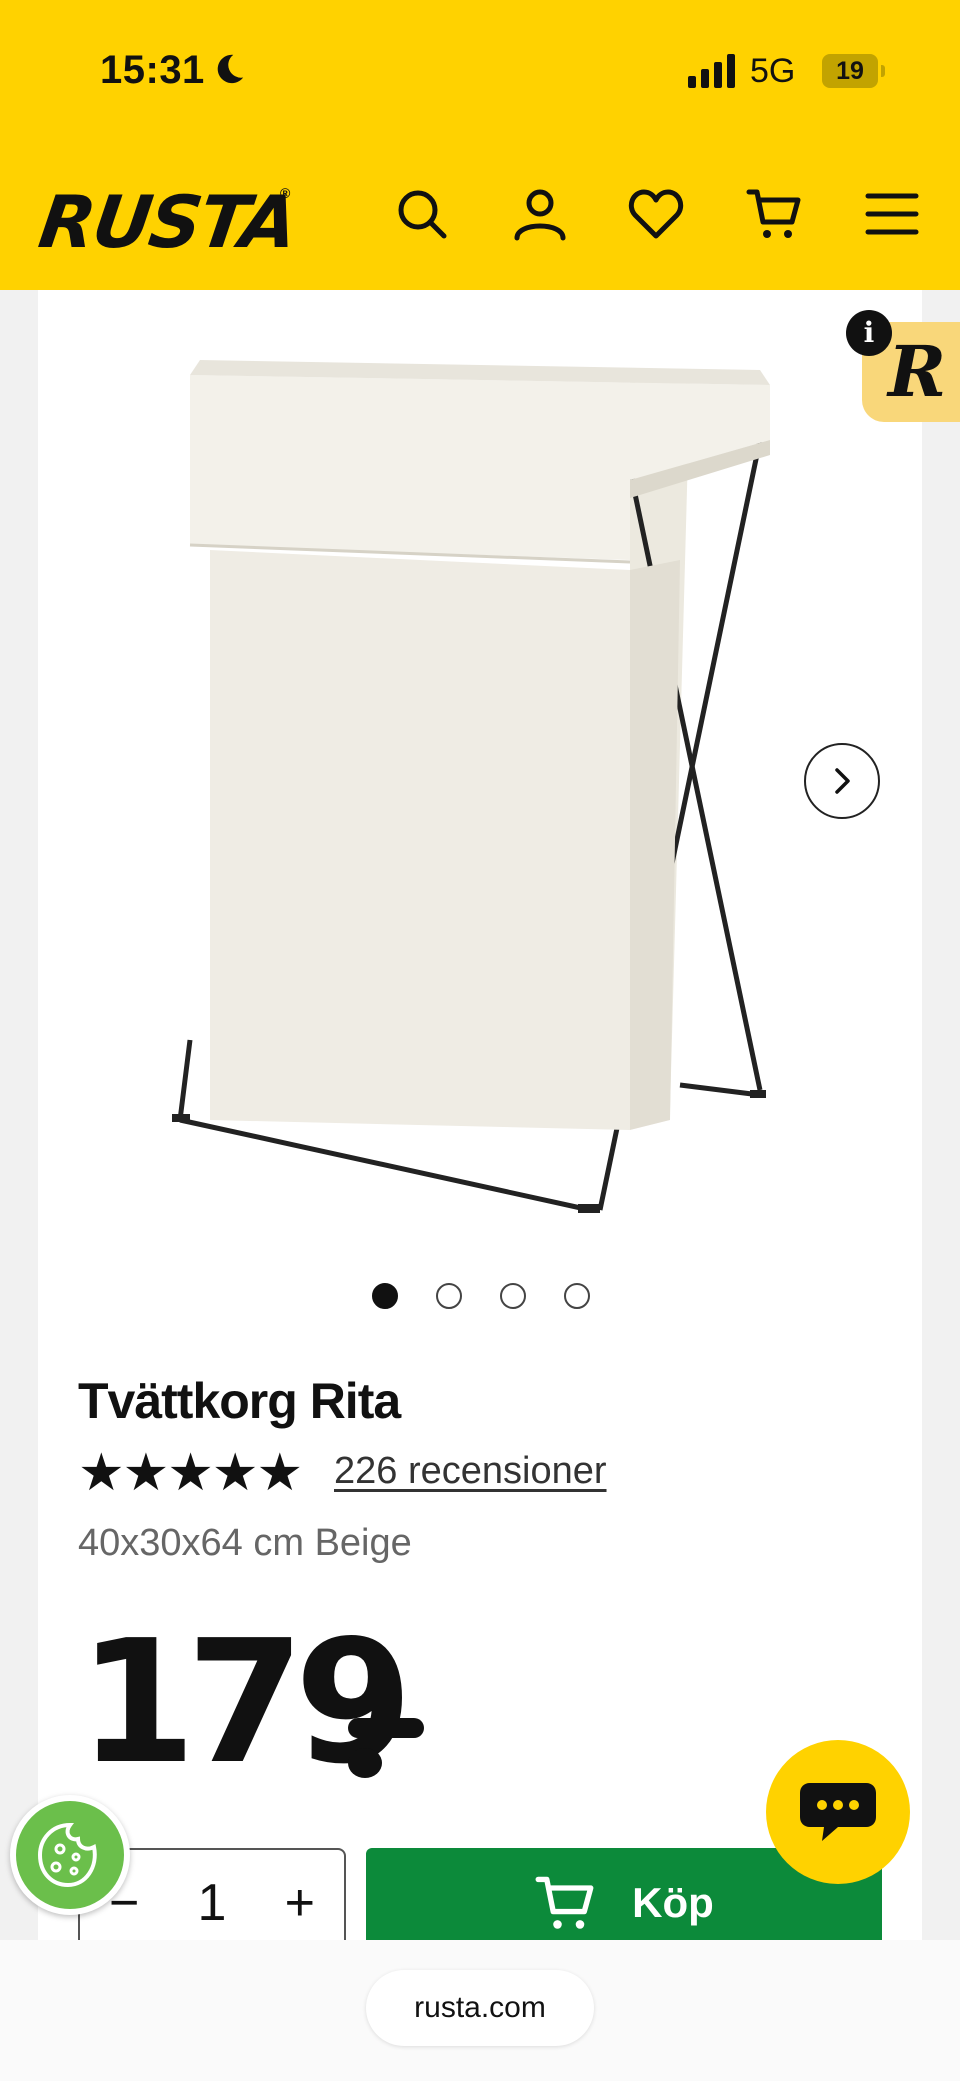  I want to click on account-icon, so click(540, 214).